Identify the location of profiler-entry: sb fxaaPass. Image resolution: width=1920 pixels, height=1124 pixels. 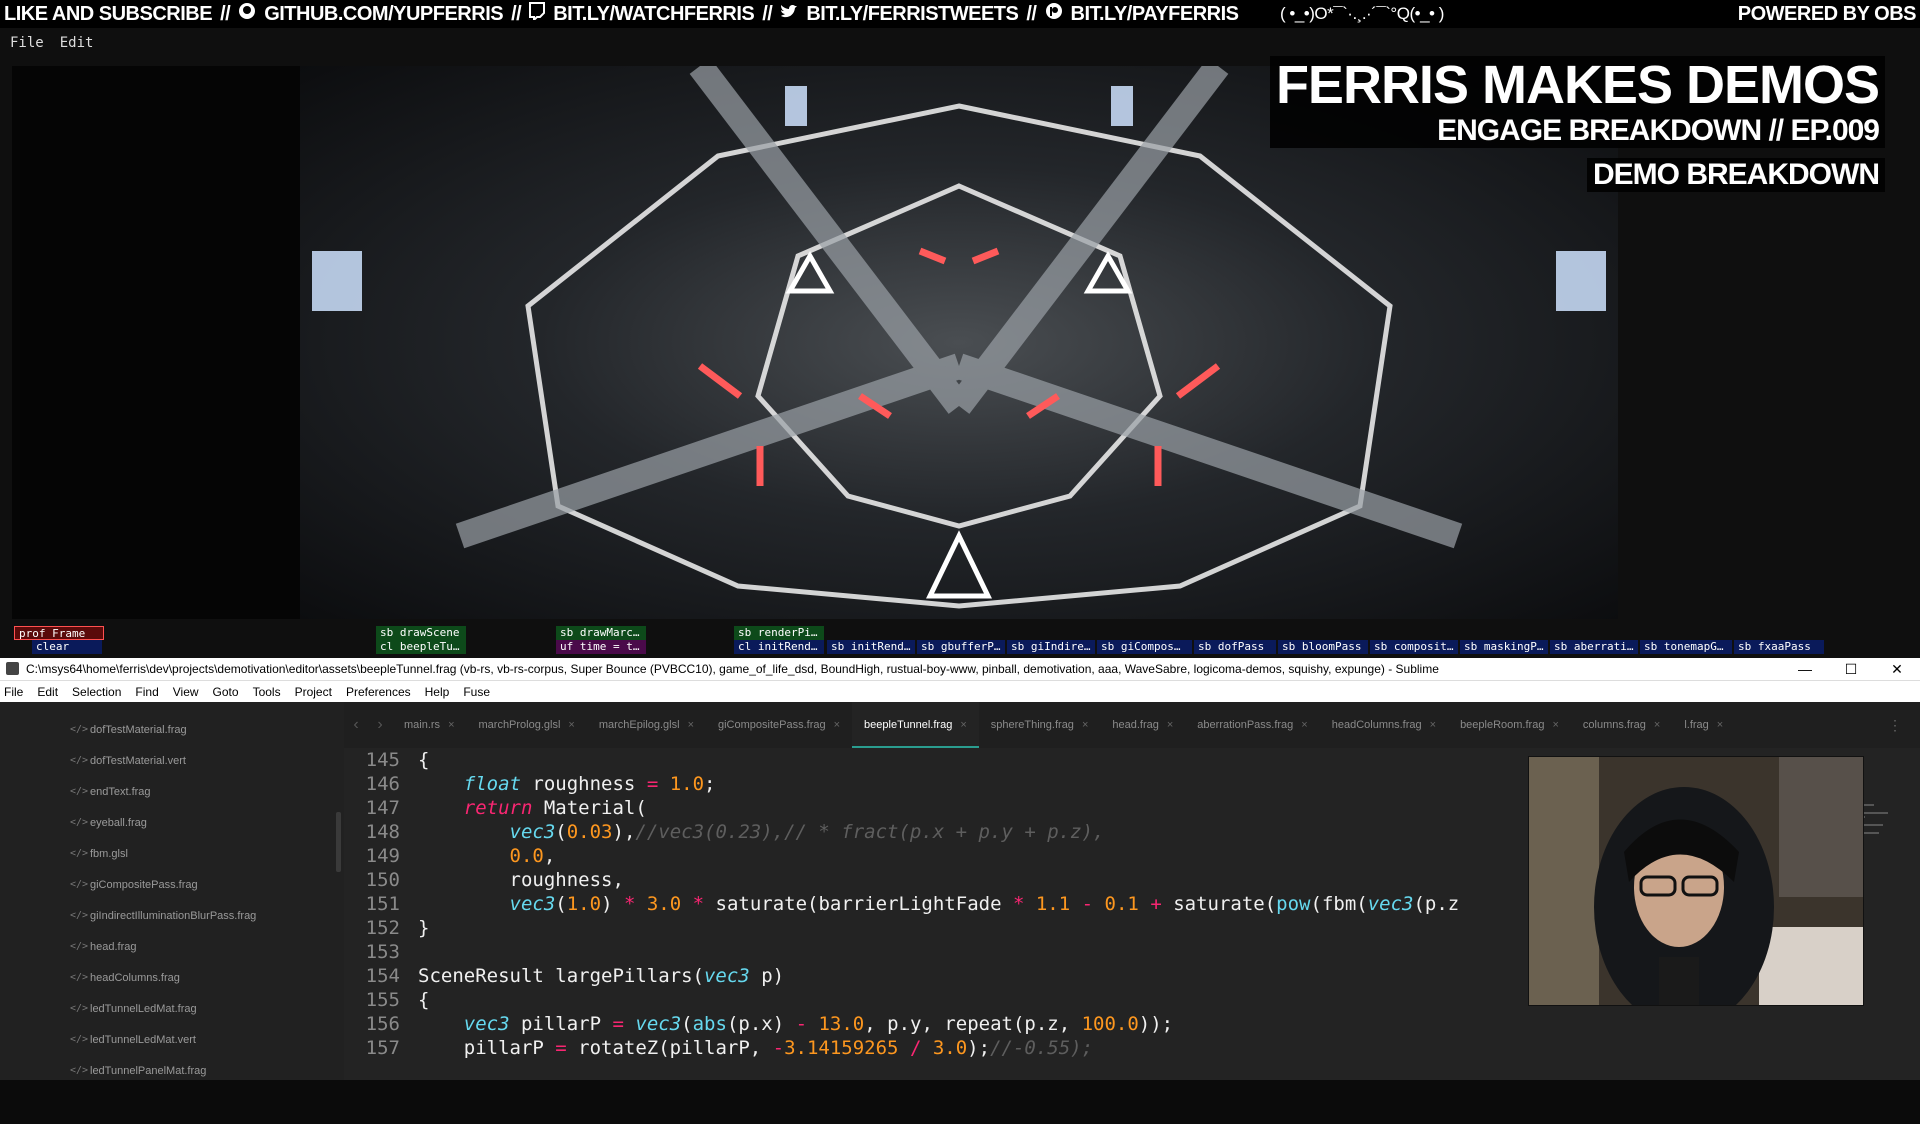
(1779, 647).